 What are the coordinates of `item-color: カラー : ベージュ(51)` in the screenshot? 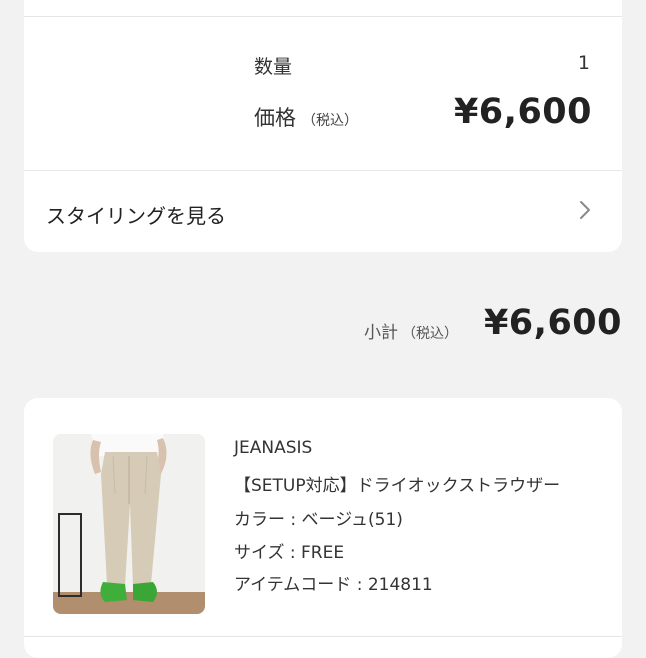 It's located at (318, 520).